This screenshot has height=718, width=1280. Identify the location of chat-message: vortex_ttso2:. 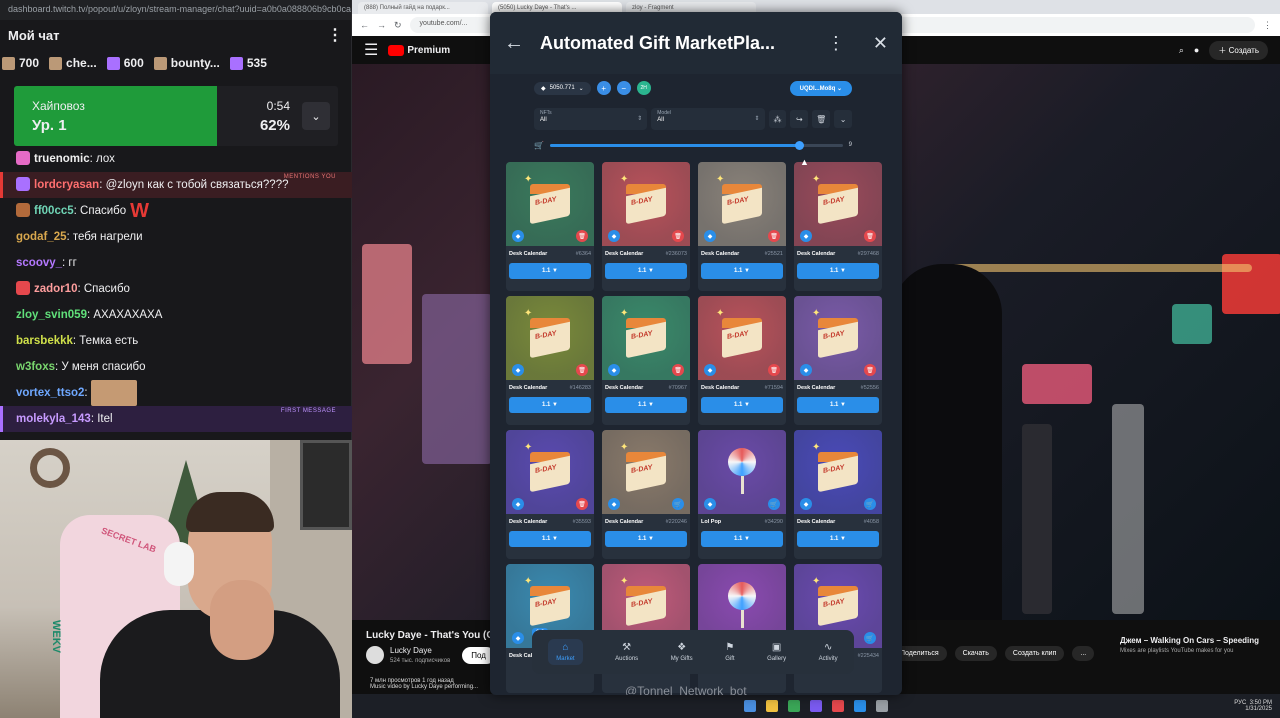
(176, 393).